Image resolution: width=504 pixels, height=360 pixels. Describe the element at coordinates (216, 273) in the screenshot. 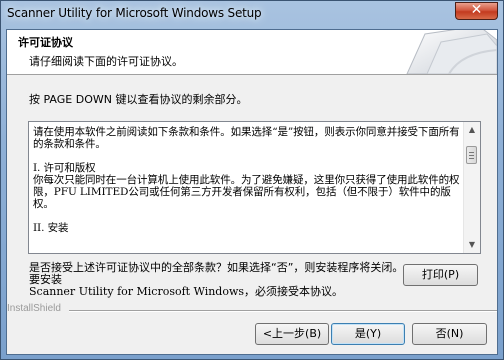

I see `accept-question-line1: 是否接受上述许可证协议中的全部条款？如果选择“否”，则安装程序将关闭。要安装` at that location.